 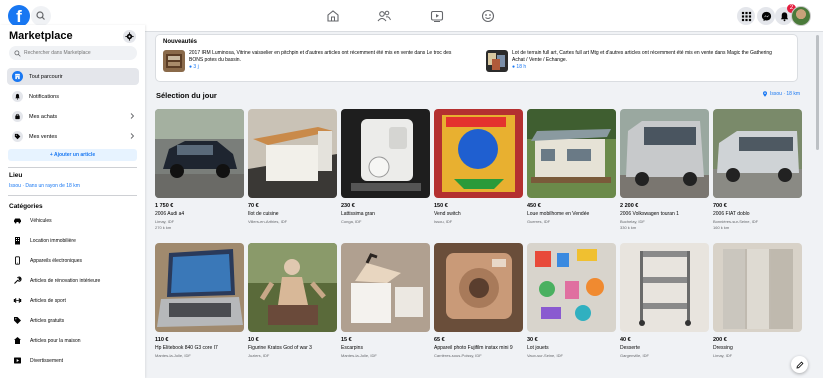 I want to click on menu-grid-icon, so click(x=746, y=16).